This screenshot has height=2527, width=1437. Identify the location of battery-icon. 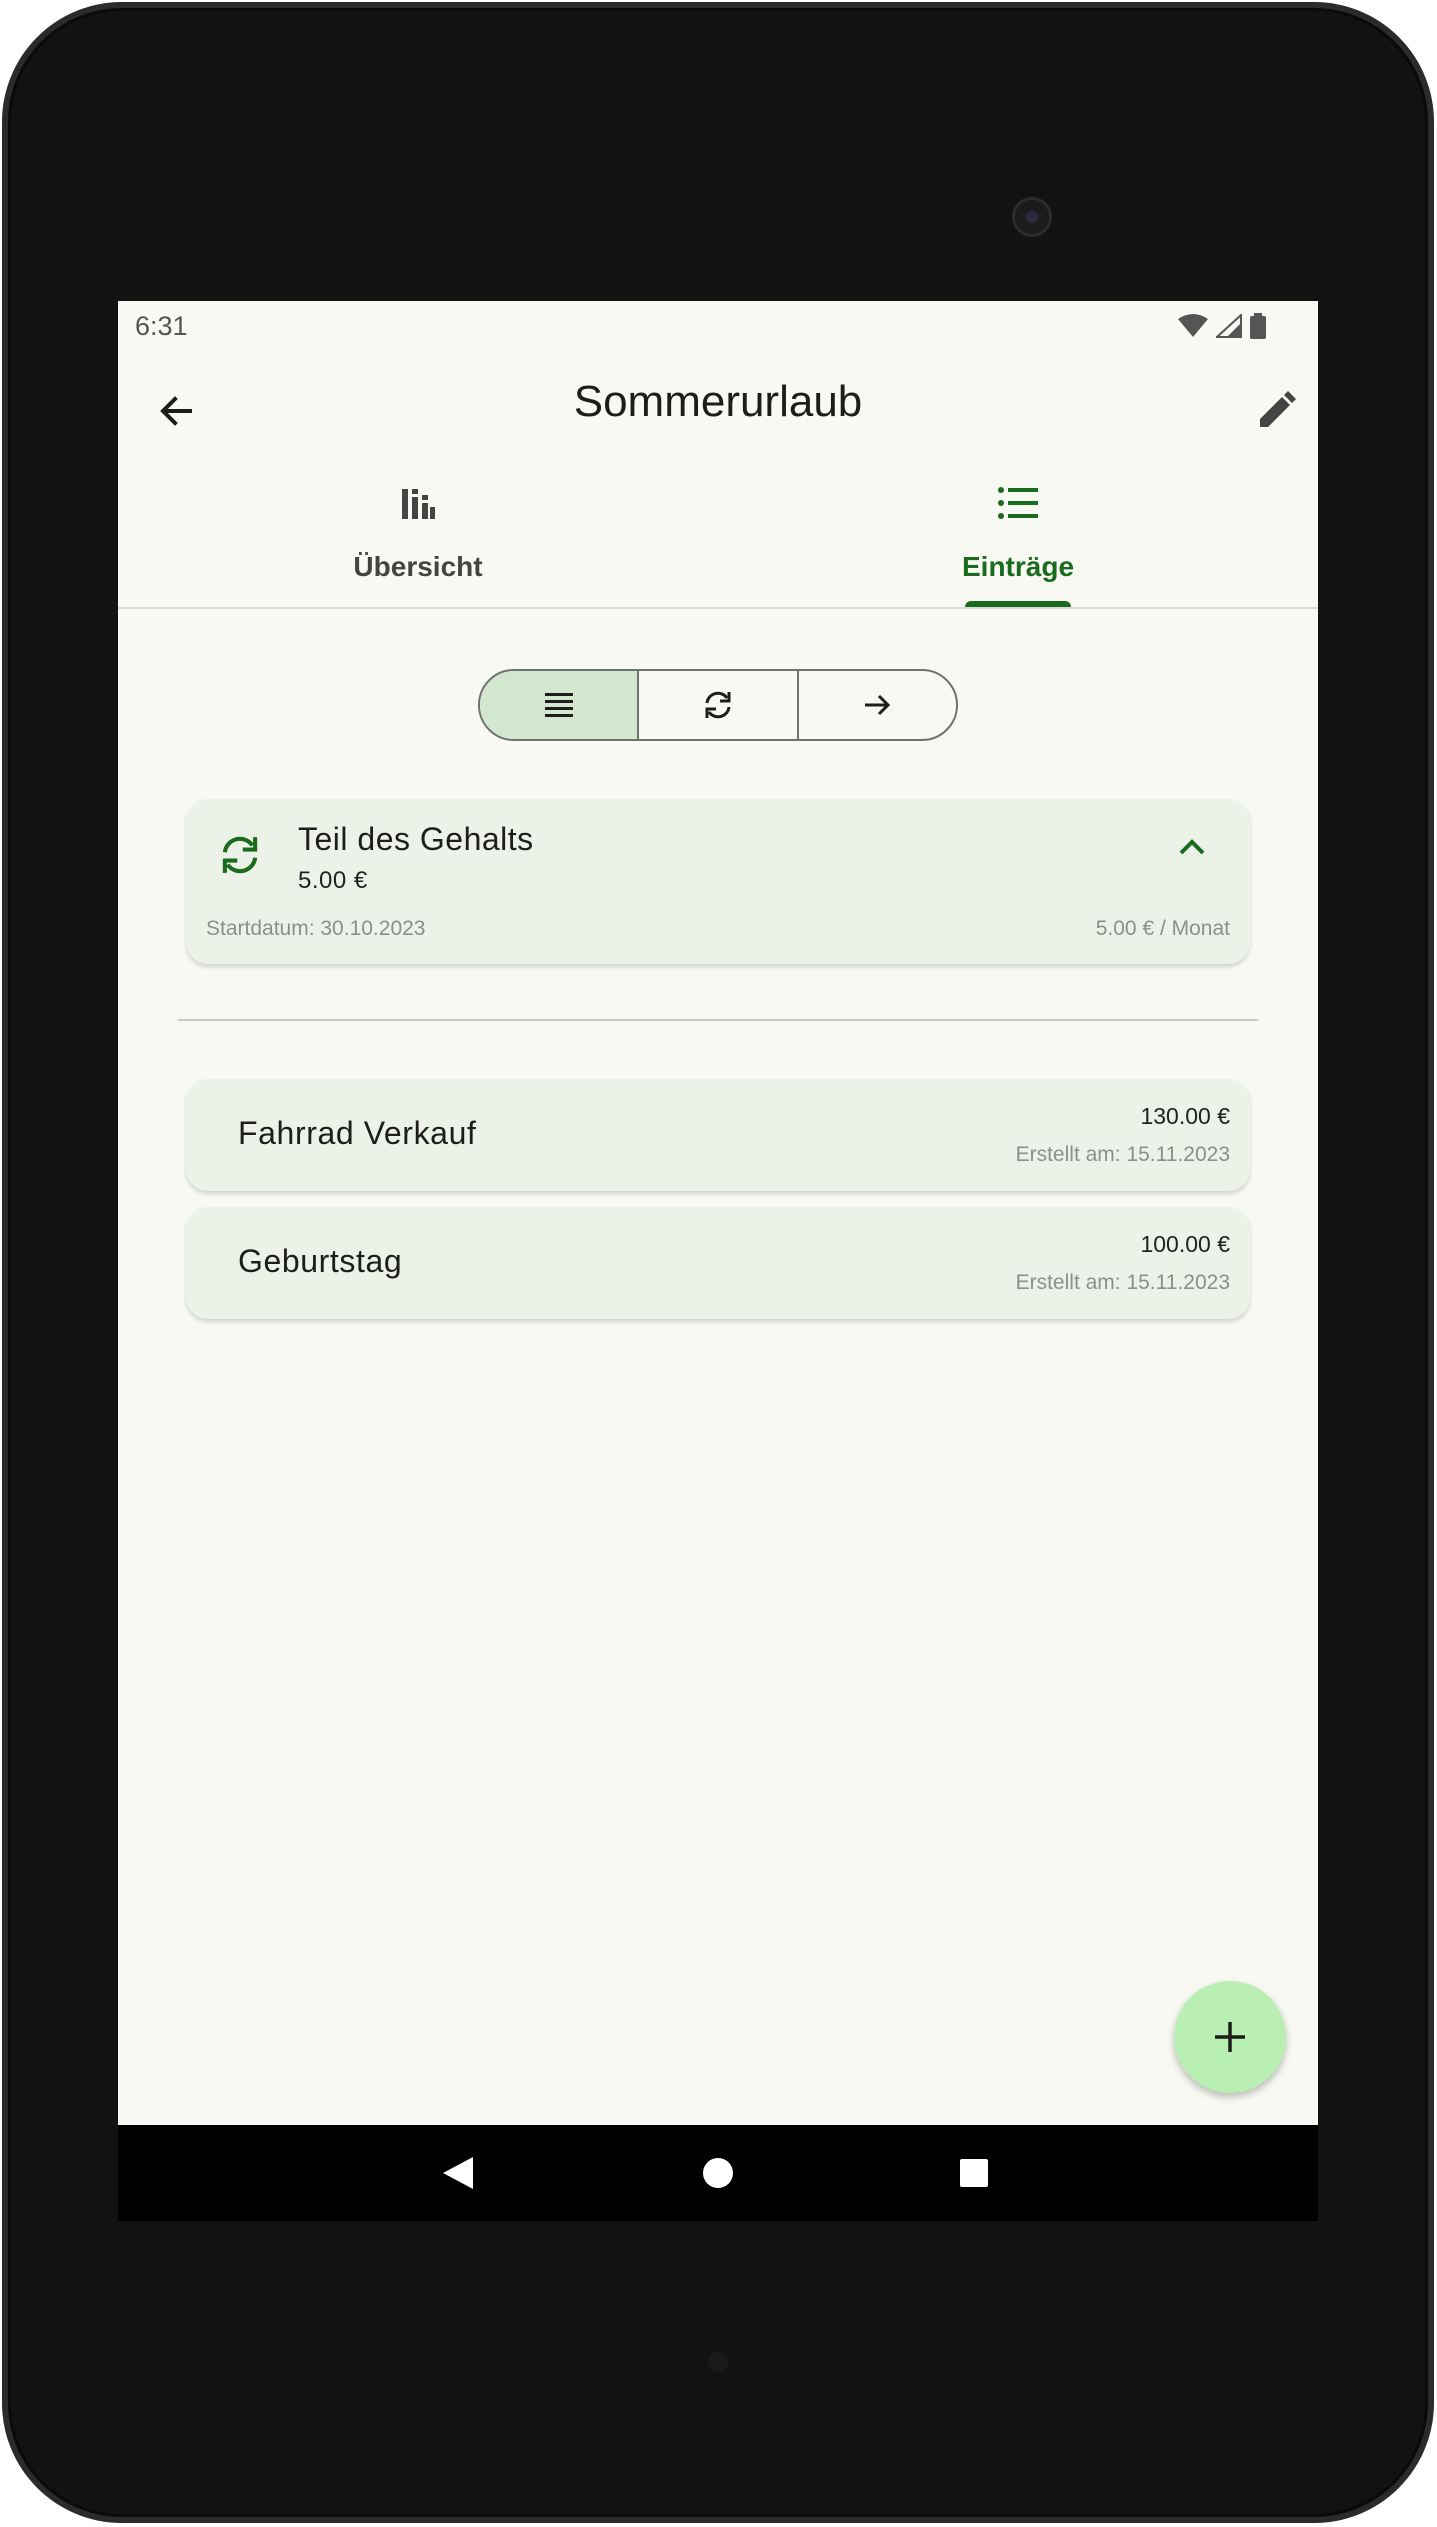
(1258, 326).